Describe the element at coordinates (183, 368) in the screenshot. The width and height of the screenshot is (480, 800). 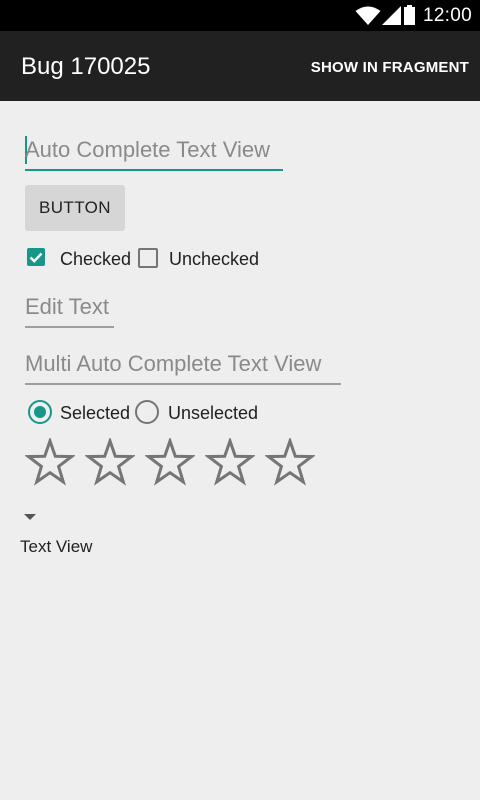
I see `multi-auto-complete-text-view: Multi Auto Complete Text View` at that location.